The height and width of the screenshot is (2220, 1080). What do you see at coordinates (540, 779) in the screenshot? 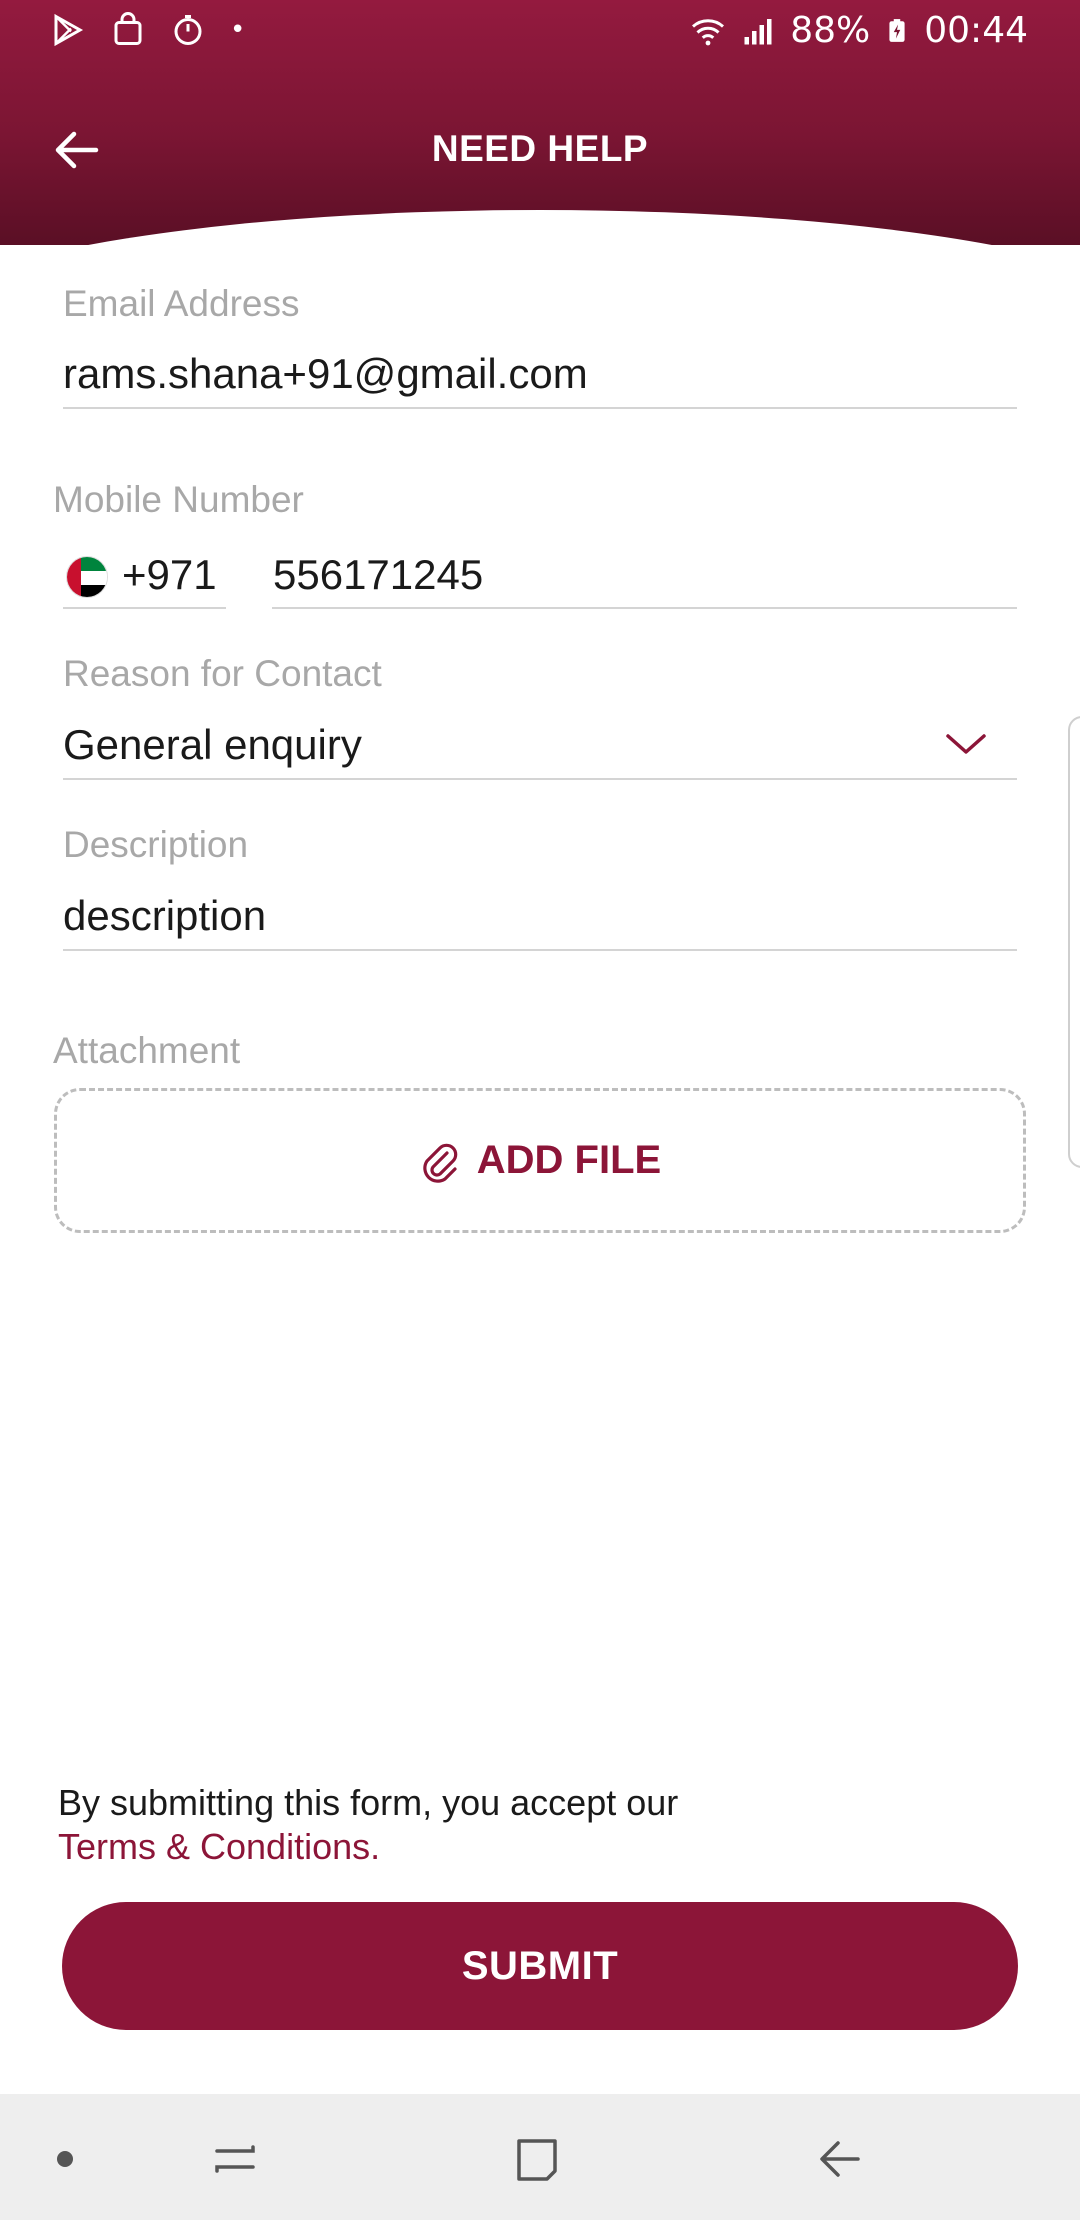
I see `reason-underline` at bounding box center [540, 779].